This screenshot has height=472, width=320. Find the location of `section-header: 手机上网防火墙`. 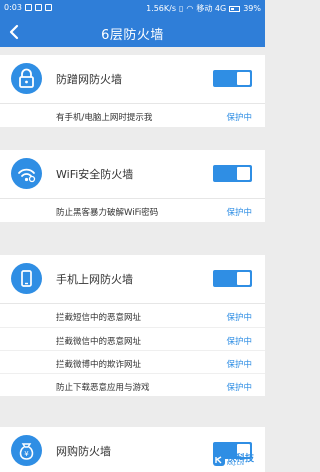

section-header: 手机上网防火墙 is located at coordinates (132, 279).